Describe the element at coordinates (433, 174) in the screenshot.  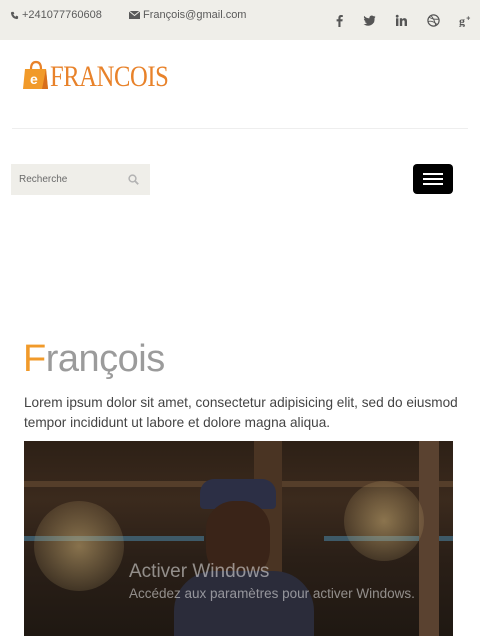
I see `hamburger-icon` at that location.